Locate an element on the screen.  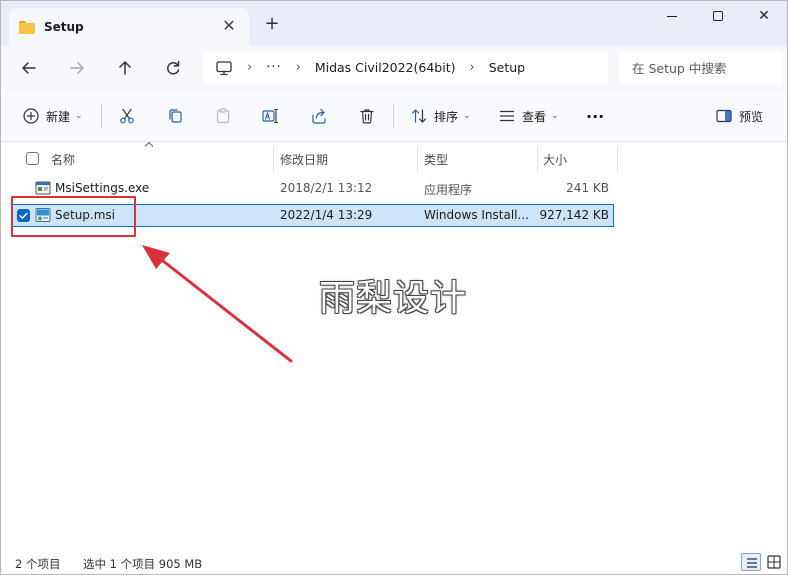
sort-button: 排序 ⌄ is located at coordinates (440, 116).